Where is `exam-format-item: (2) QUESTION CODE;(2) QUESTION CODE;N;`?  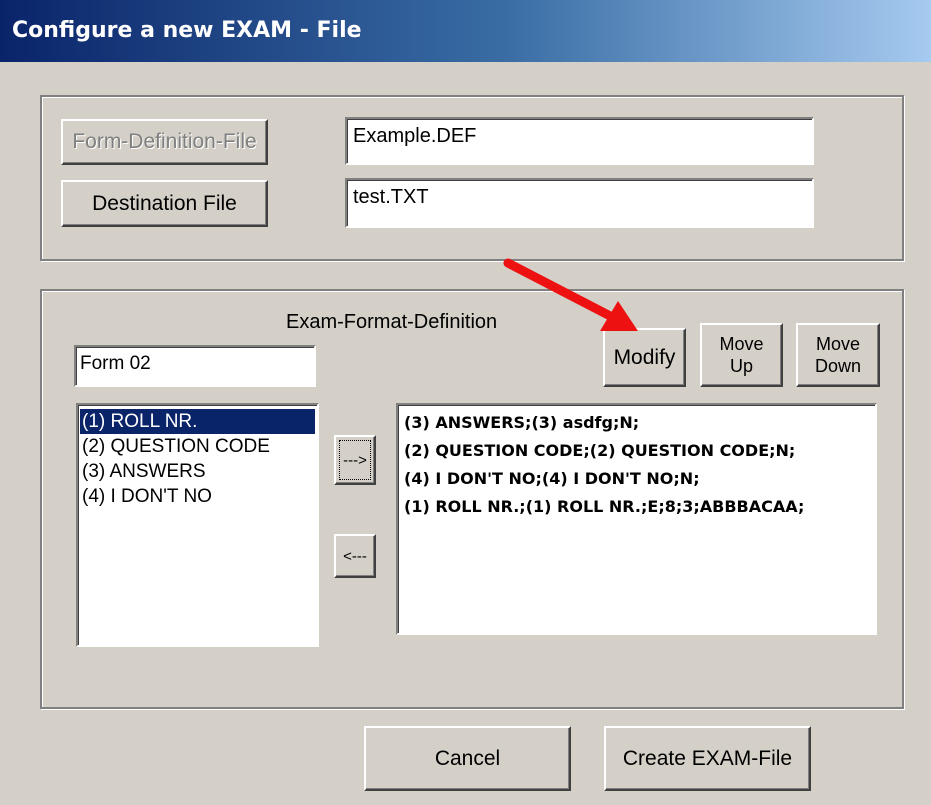 exam-format-item: (2) QUESTION CODE;(2) QUESTION CODE;N; is located at coordinates (636, 451).